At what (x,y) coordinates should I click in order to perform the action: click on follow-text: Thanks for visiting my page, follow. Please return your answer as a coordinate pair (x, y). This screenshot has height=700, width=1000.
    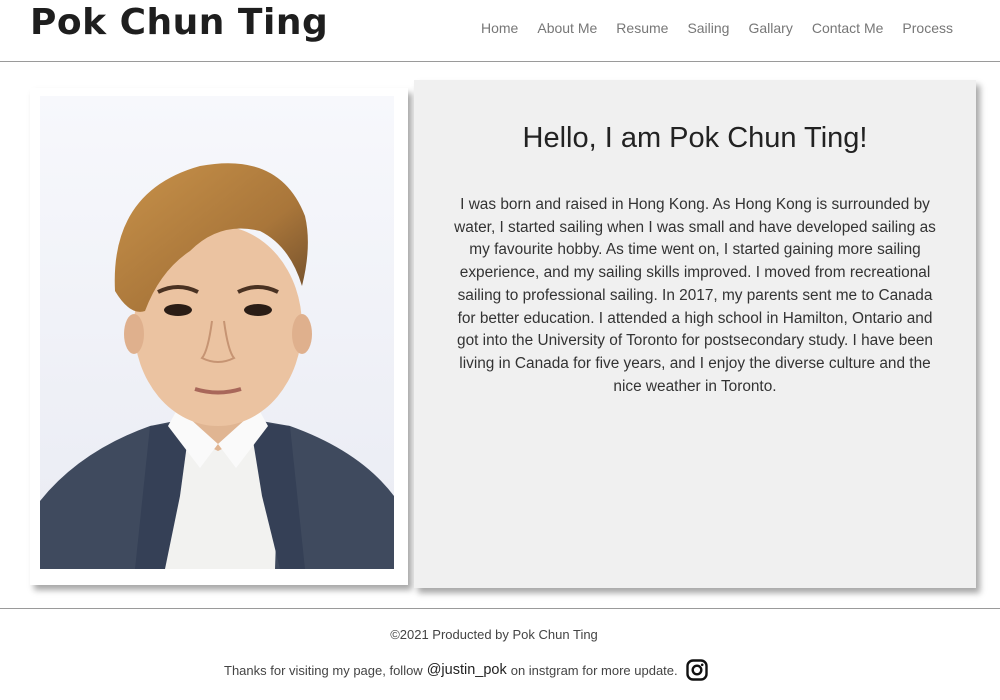
    Looking at the image, I should click on (323, 670).